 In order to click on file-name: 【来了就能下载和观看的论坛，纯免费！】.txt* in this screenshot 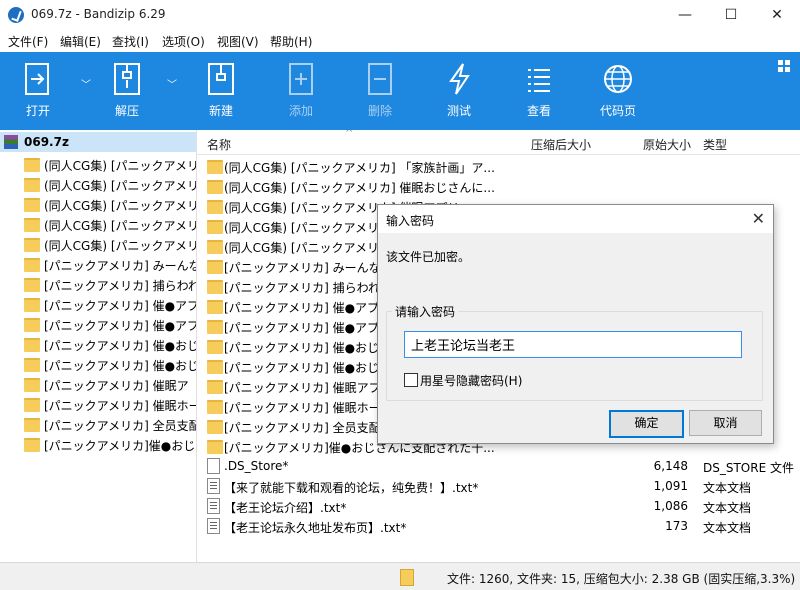, I will do `click(351, 488)`.